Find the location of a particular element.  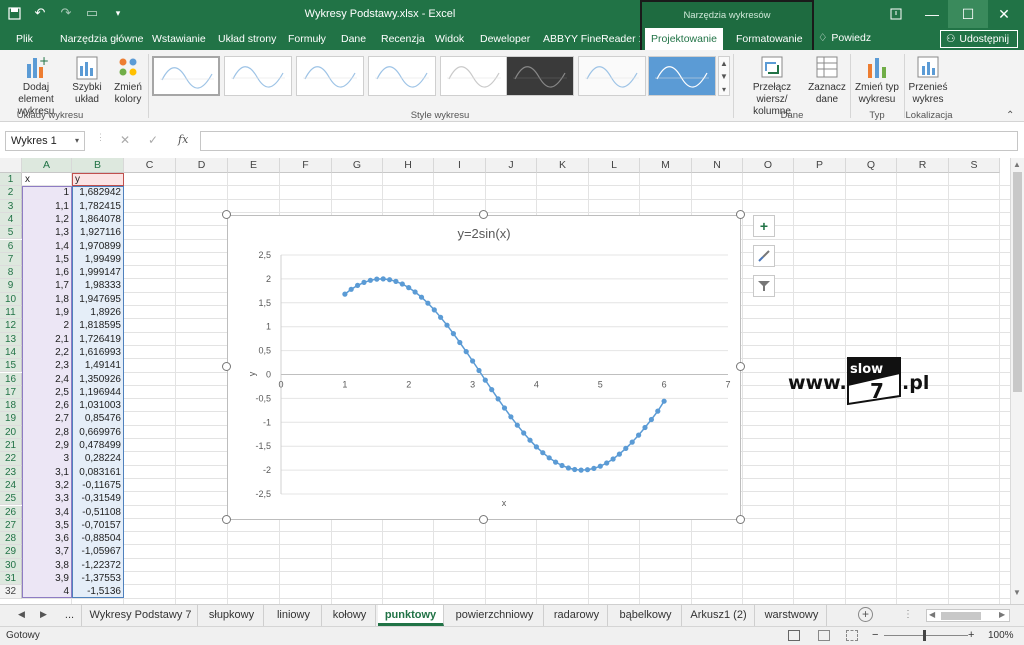

row-header: 32 is located at coordinates (11, 592).